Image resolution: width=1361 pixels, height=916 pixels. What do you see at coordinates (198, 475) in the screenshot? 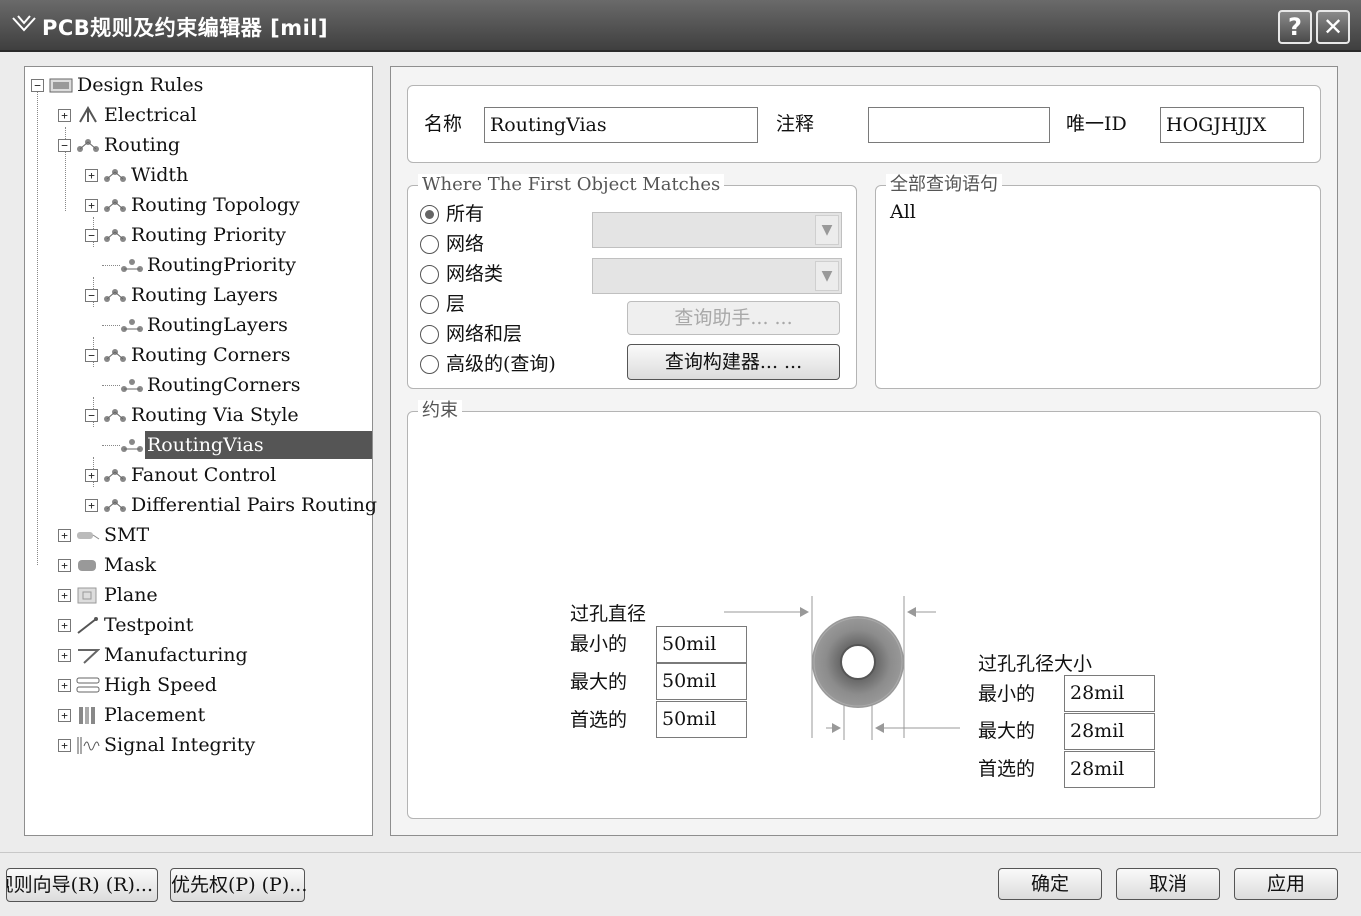
I see `tree-item: + Fanout Control` at bounding box center [198, 475].